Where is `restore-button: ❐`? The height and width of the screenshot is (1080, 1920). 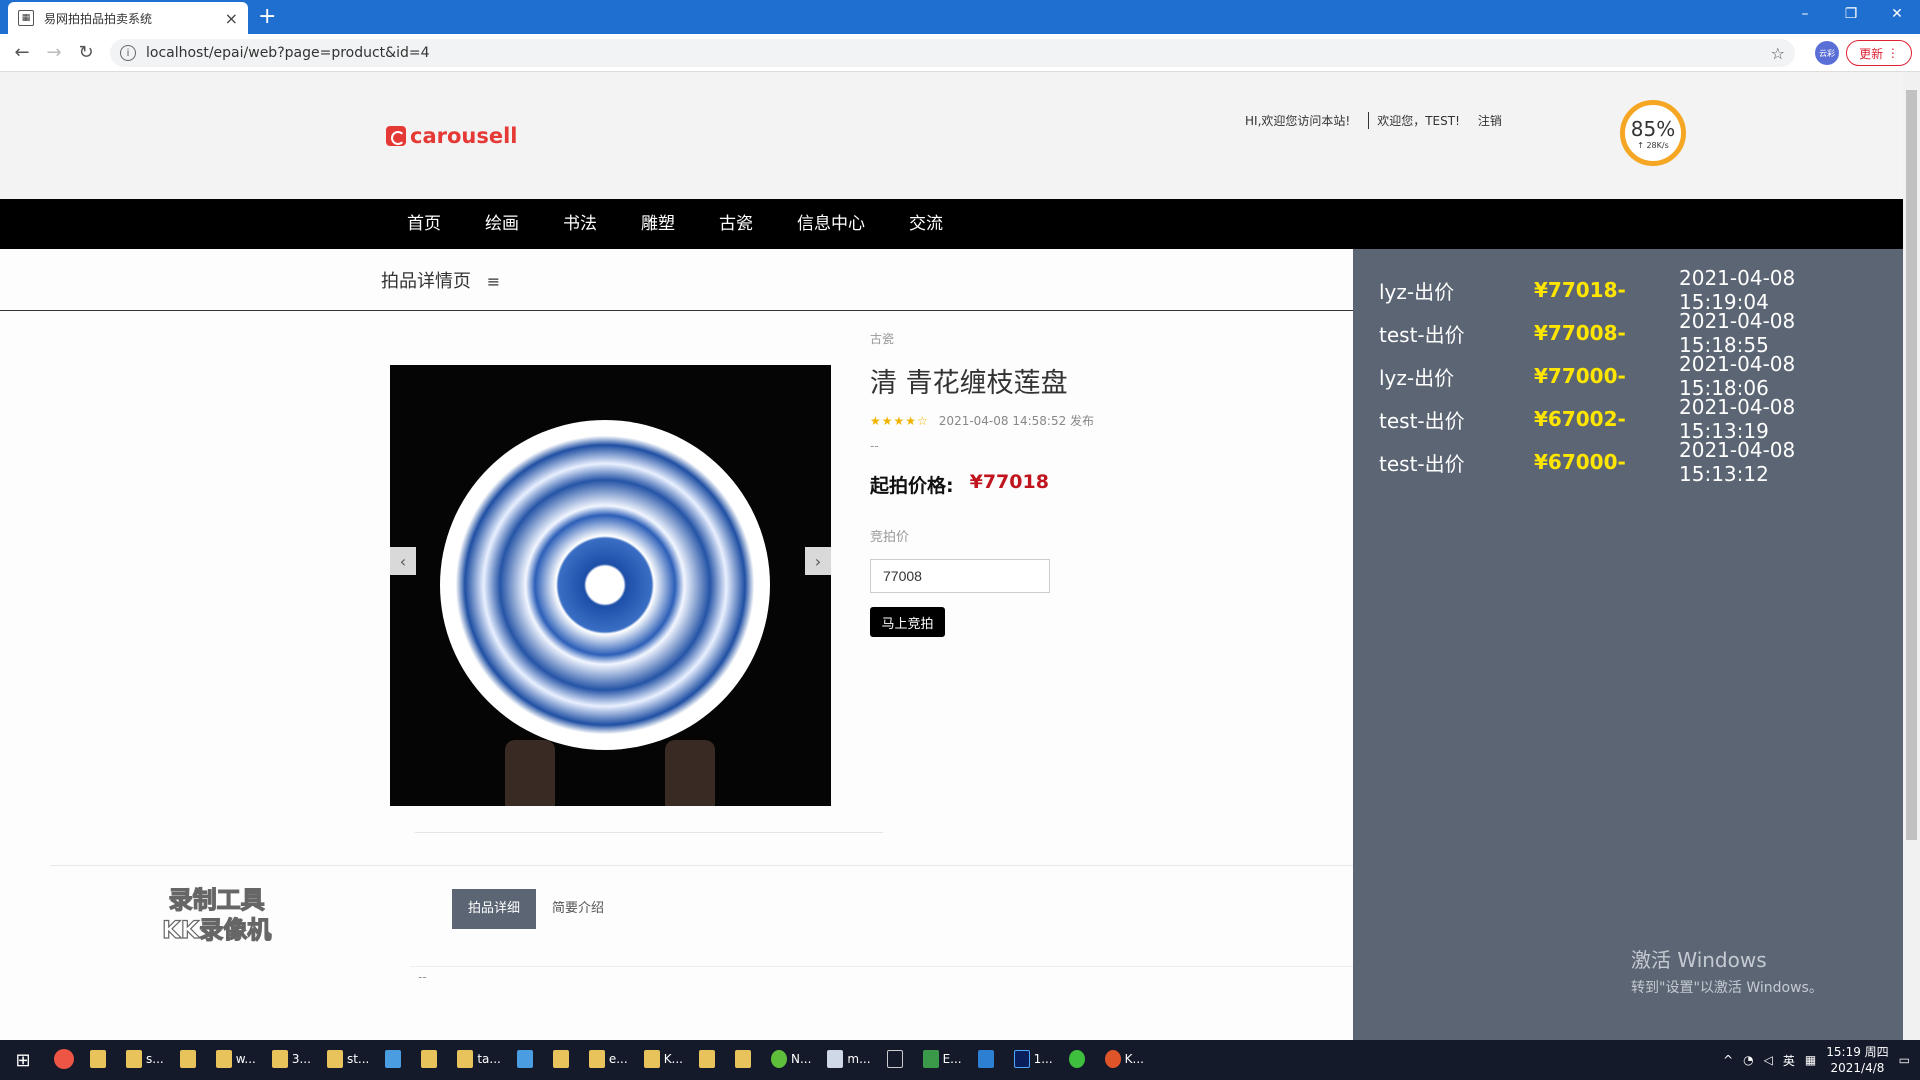
restore-button: ❐ is located at coordinates (1851, 14).